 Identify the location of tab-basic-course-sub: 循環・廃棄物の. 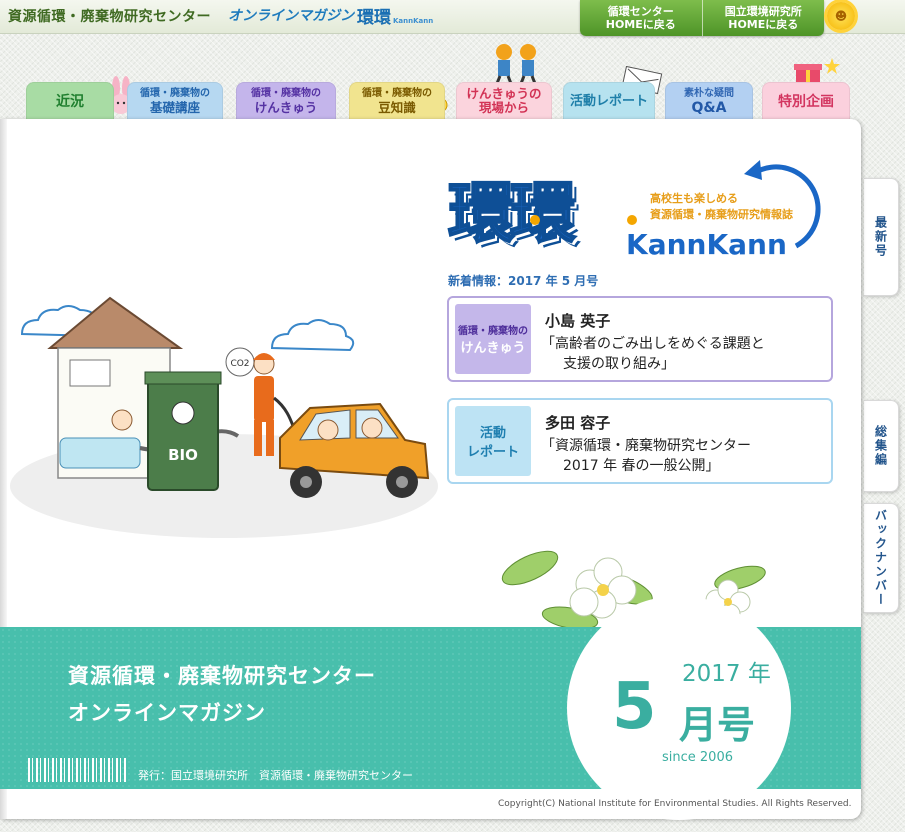
(175, 93).